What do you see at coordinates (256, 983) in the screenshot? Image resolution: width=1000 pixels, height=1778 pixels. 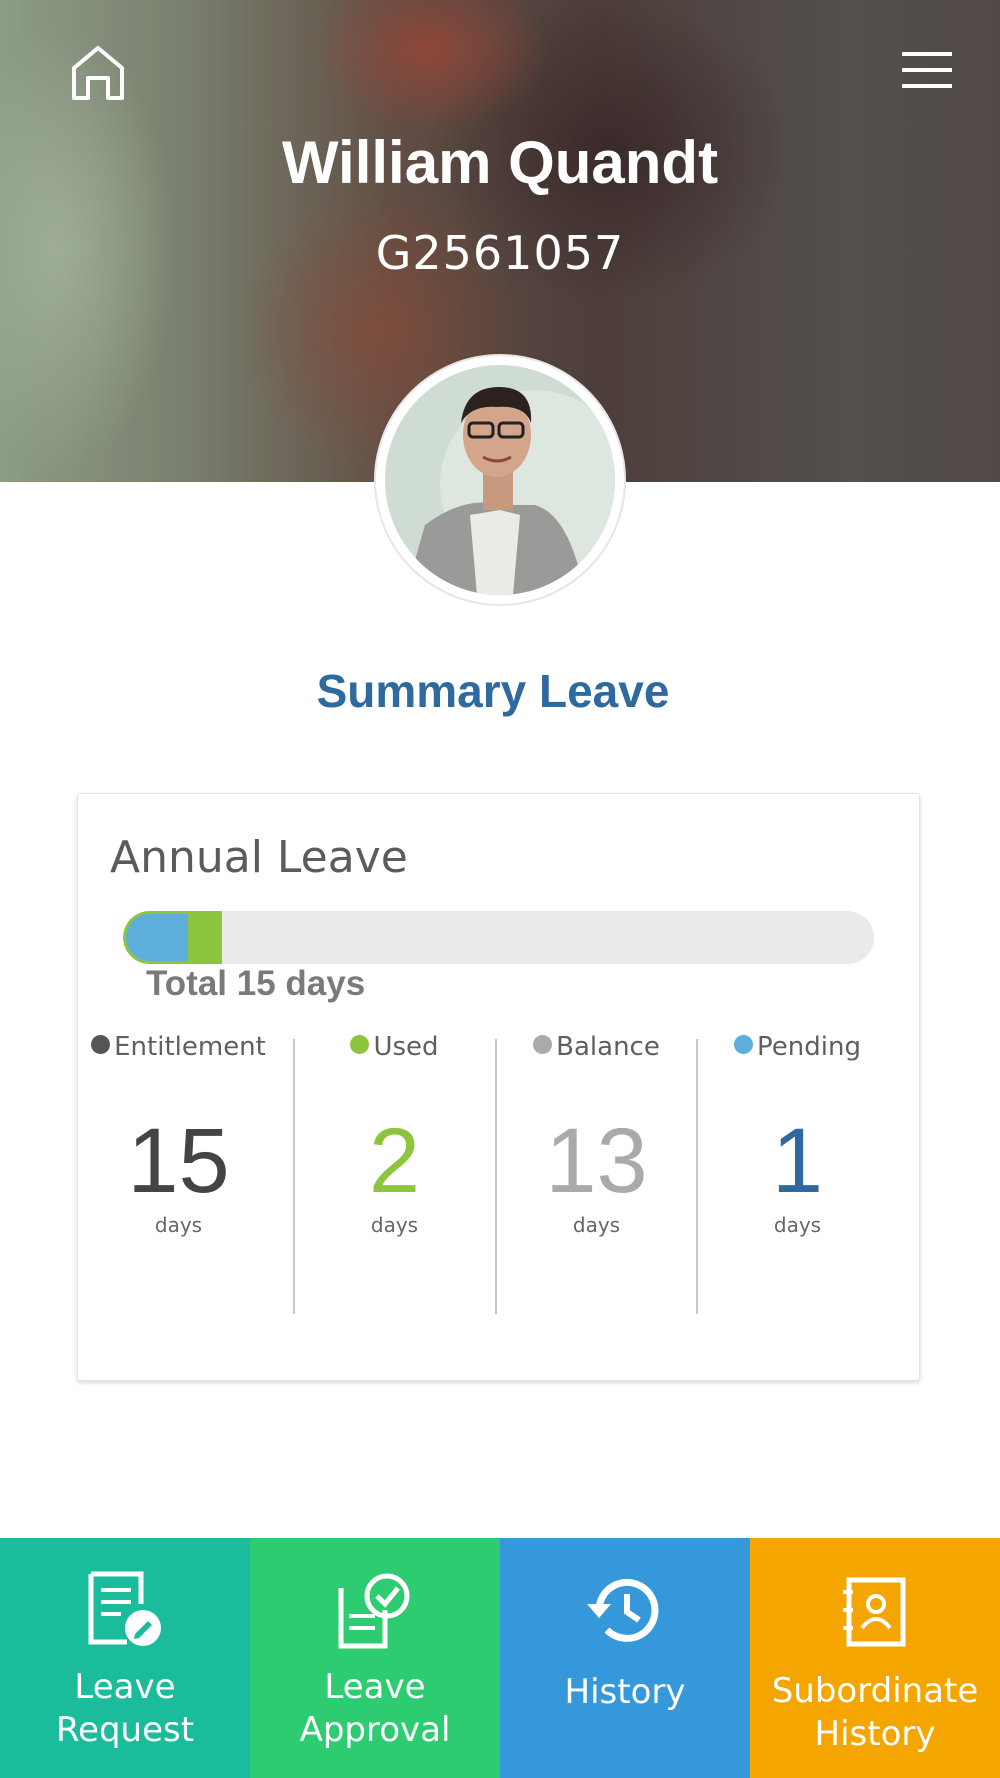 I see `total-days-label: Total 15 days` at bounding box center [256, 983].